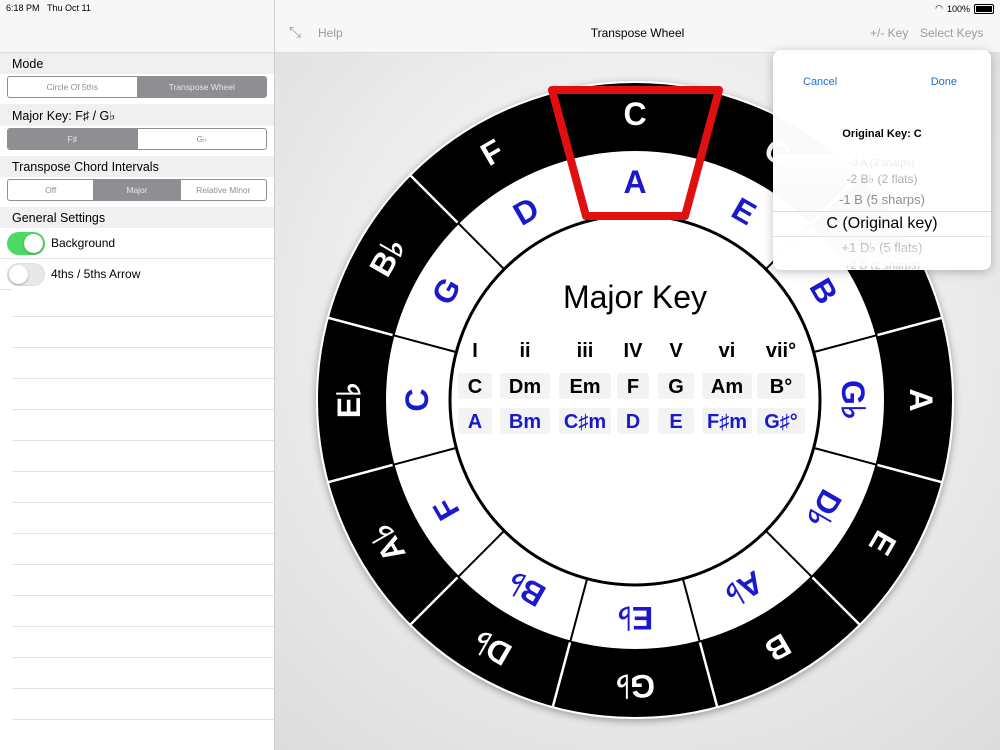  I want to click on transposed-chord: D, so click(633, 422).